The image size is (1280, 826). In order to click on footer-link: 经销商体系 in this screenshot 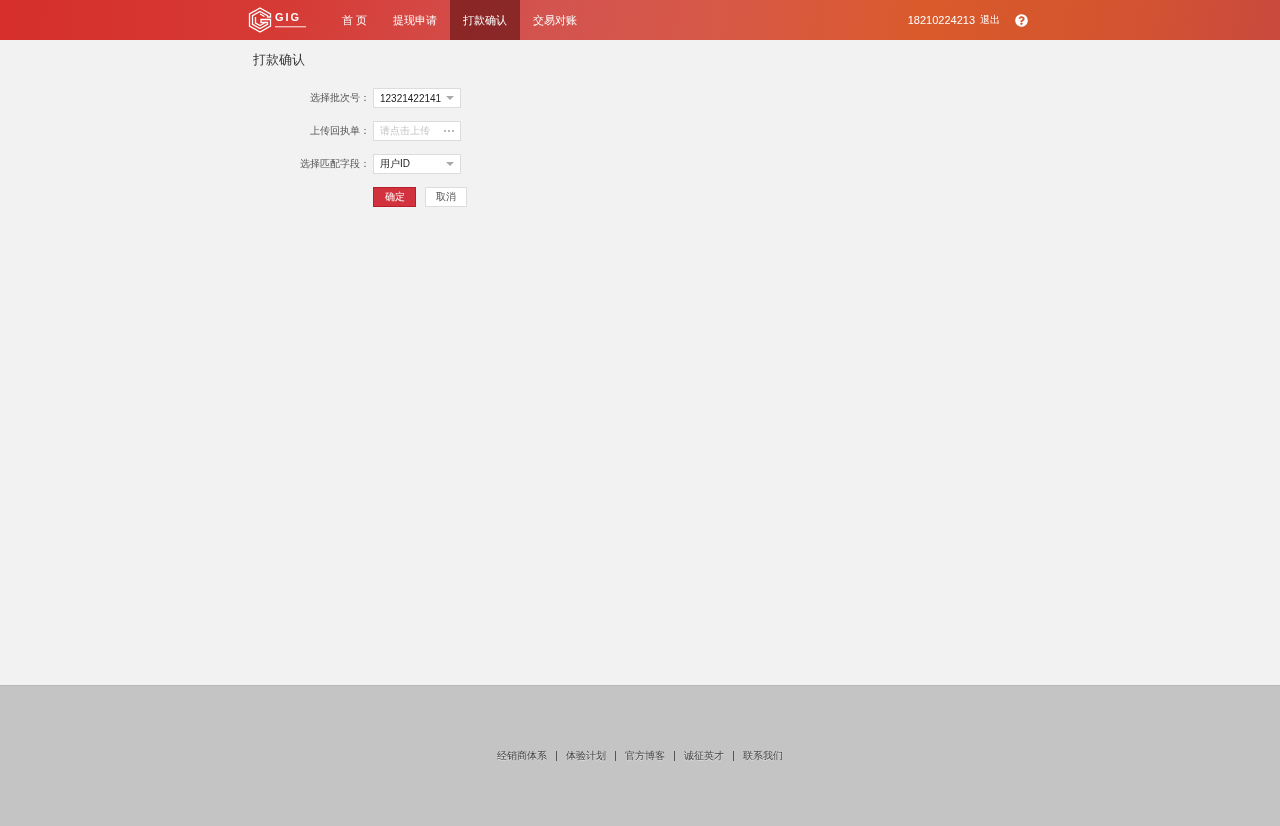, I will do `click(522, 756)`.